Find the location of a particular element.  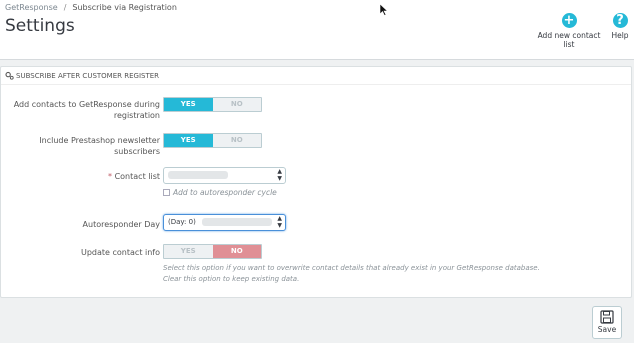

autoresponder-cycle-label: Add to autoresponder cycle is located at coordinates (225, 192).